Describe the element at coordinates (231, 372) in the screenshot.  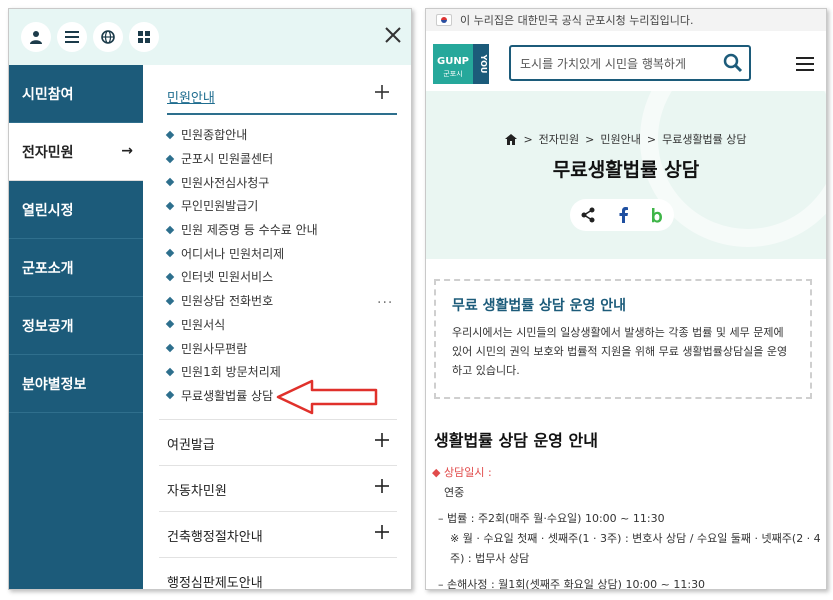
I see `submenu-item-label: 민원1회 방문처리제` at that location.